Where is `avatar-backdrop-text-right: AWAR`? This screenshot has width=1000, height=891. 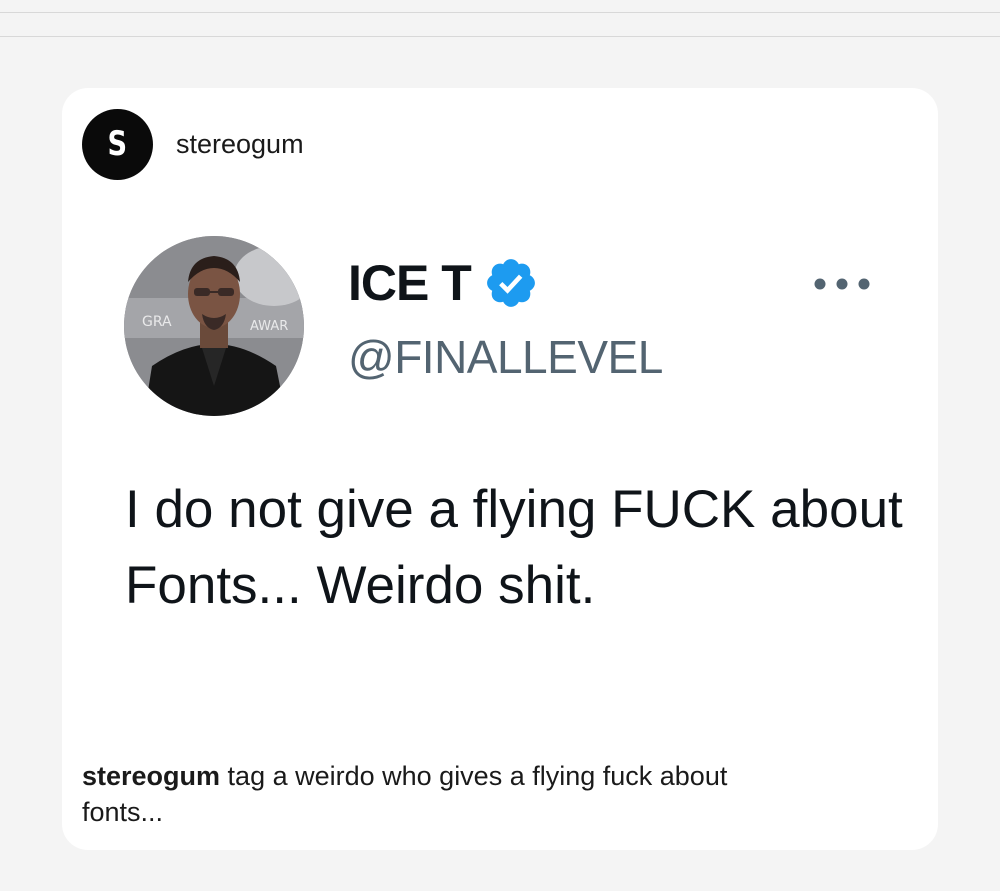
avatar-backdrop-text-right: AWAR is located at coordinates (269, 326).